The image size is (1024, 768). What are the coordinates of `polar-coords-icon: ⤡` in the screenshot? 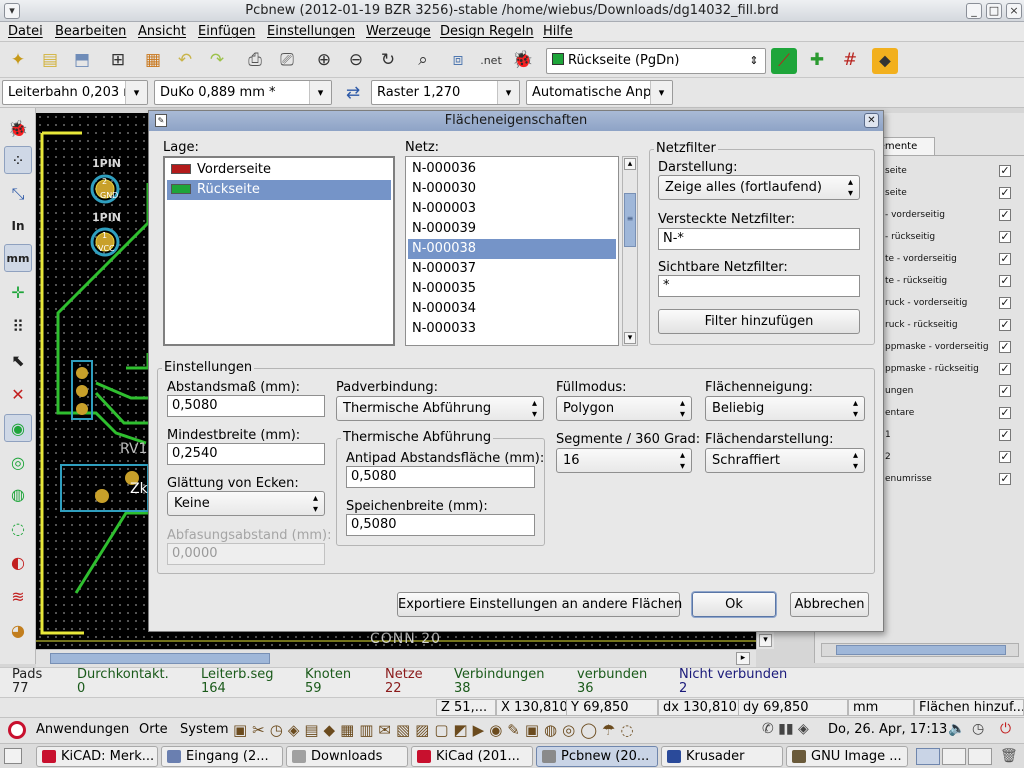 It's located at (18, 194).